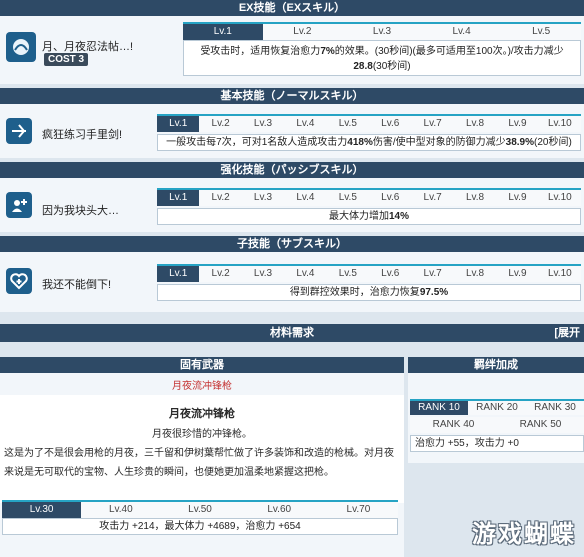  Describe the element at coordinates (432, 274) in the screenshot. I see `sub-tab-lv7: Lv.7` at that location.